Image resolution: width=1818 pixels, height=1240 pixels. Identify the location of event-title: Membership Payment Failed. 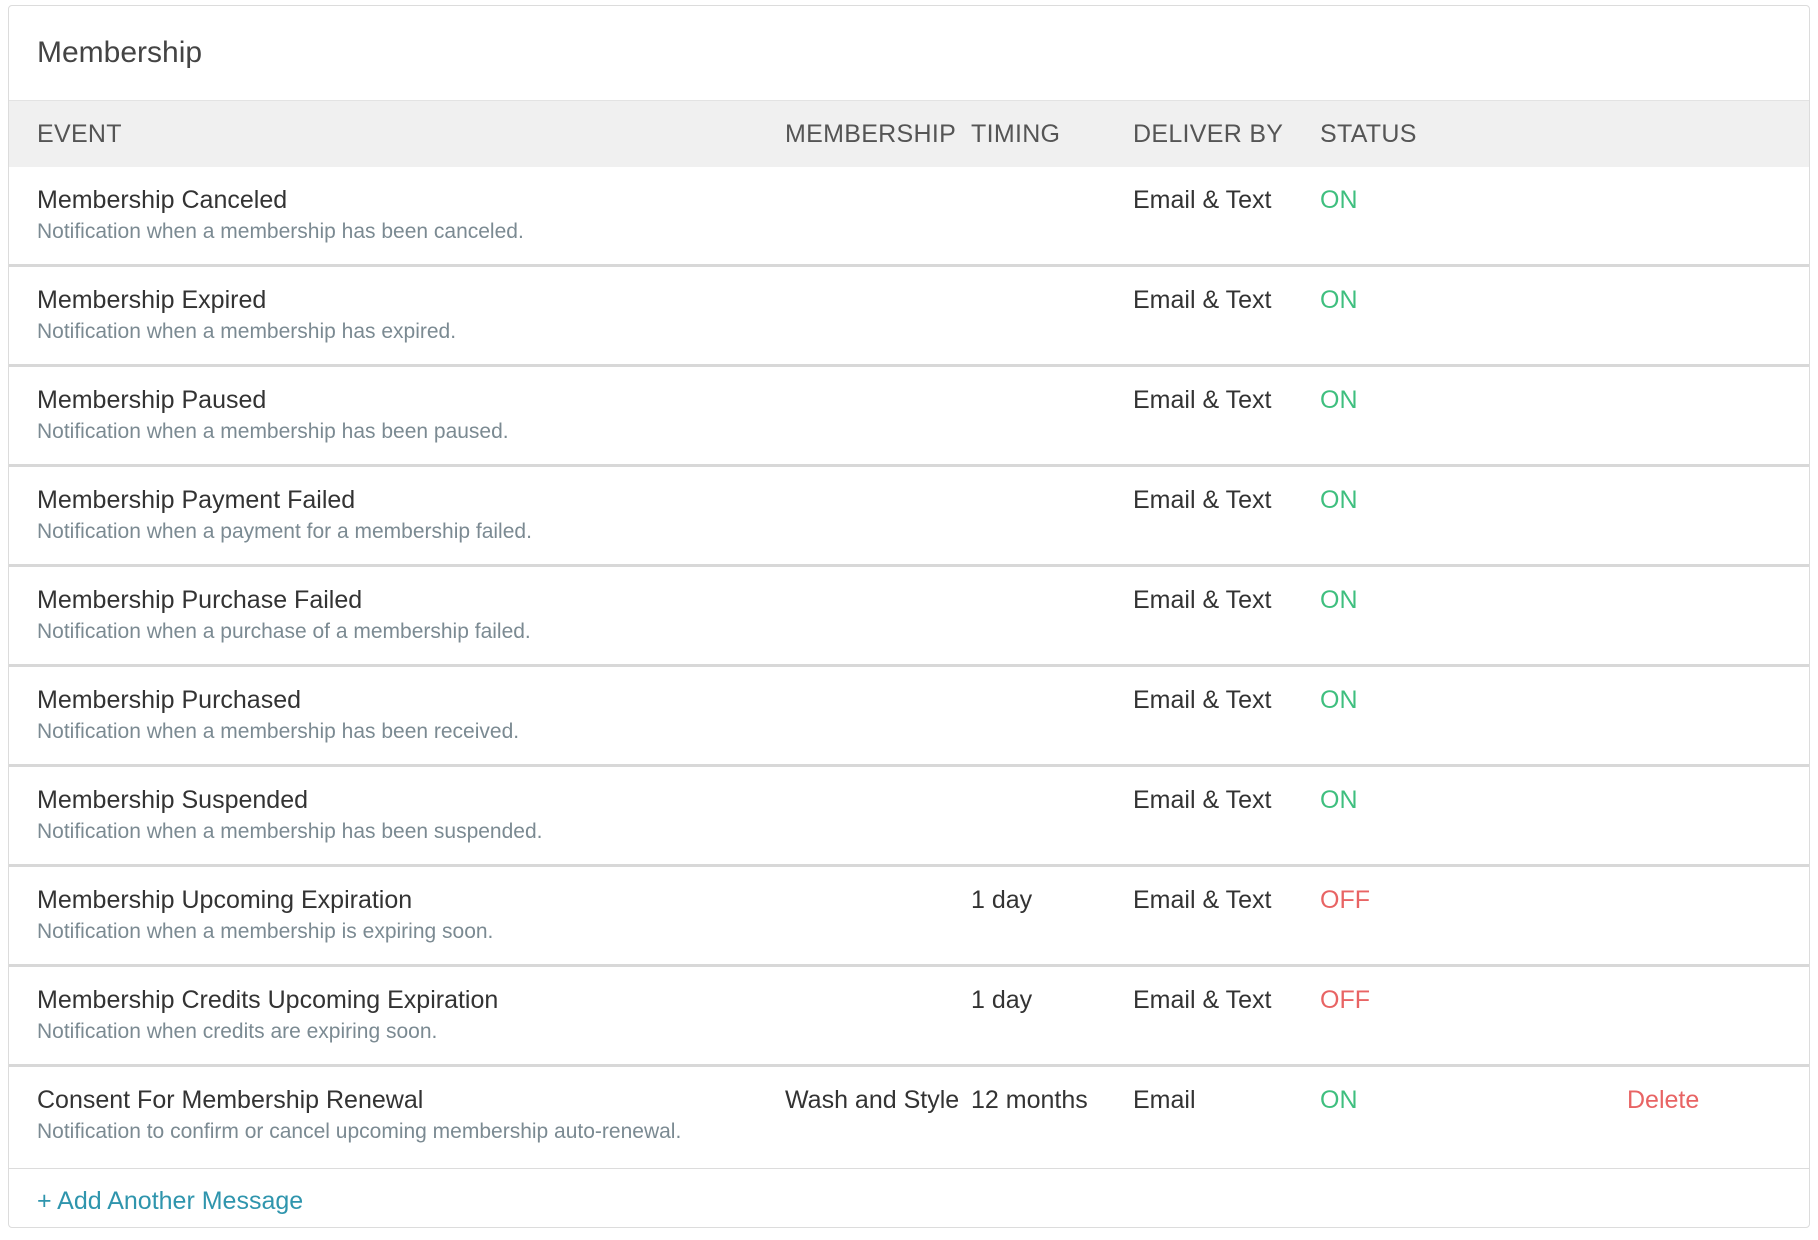
(196, 500).